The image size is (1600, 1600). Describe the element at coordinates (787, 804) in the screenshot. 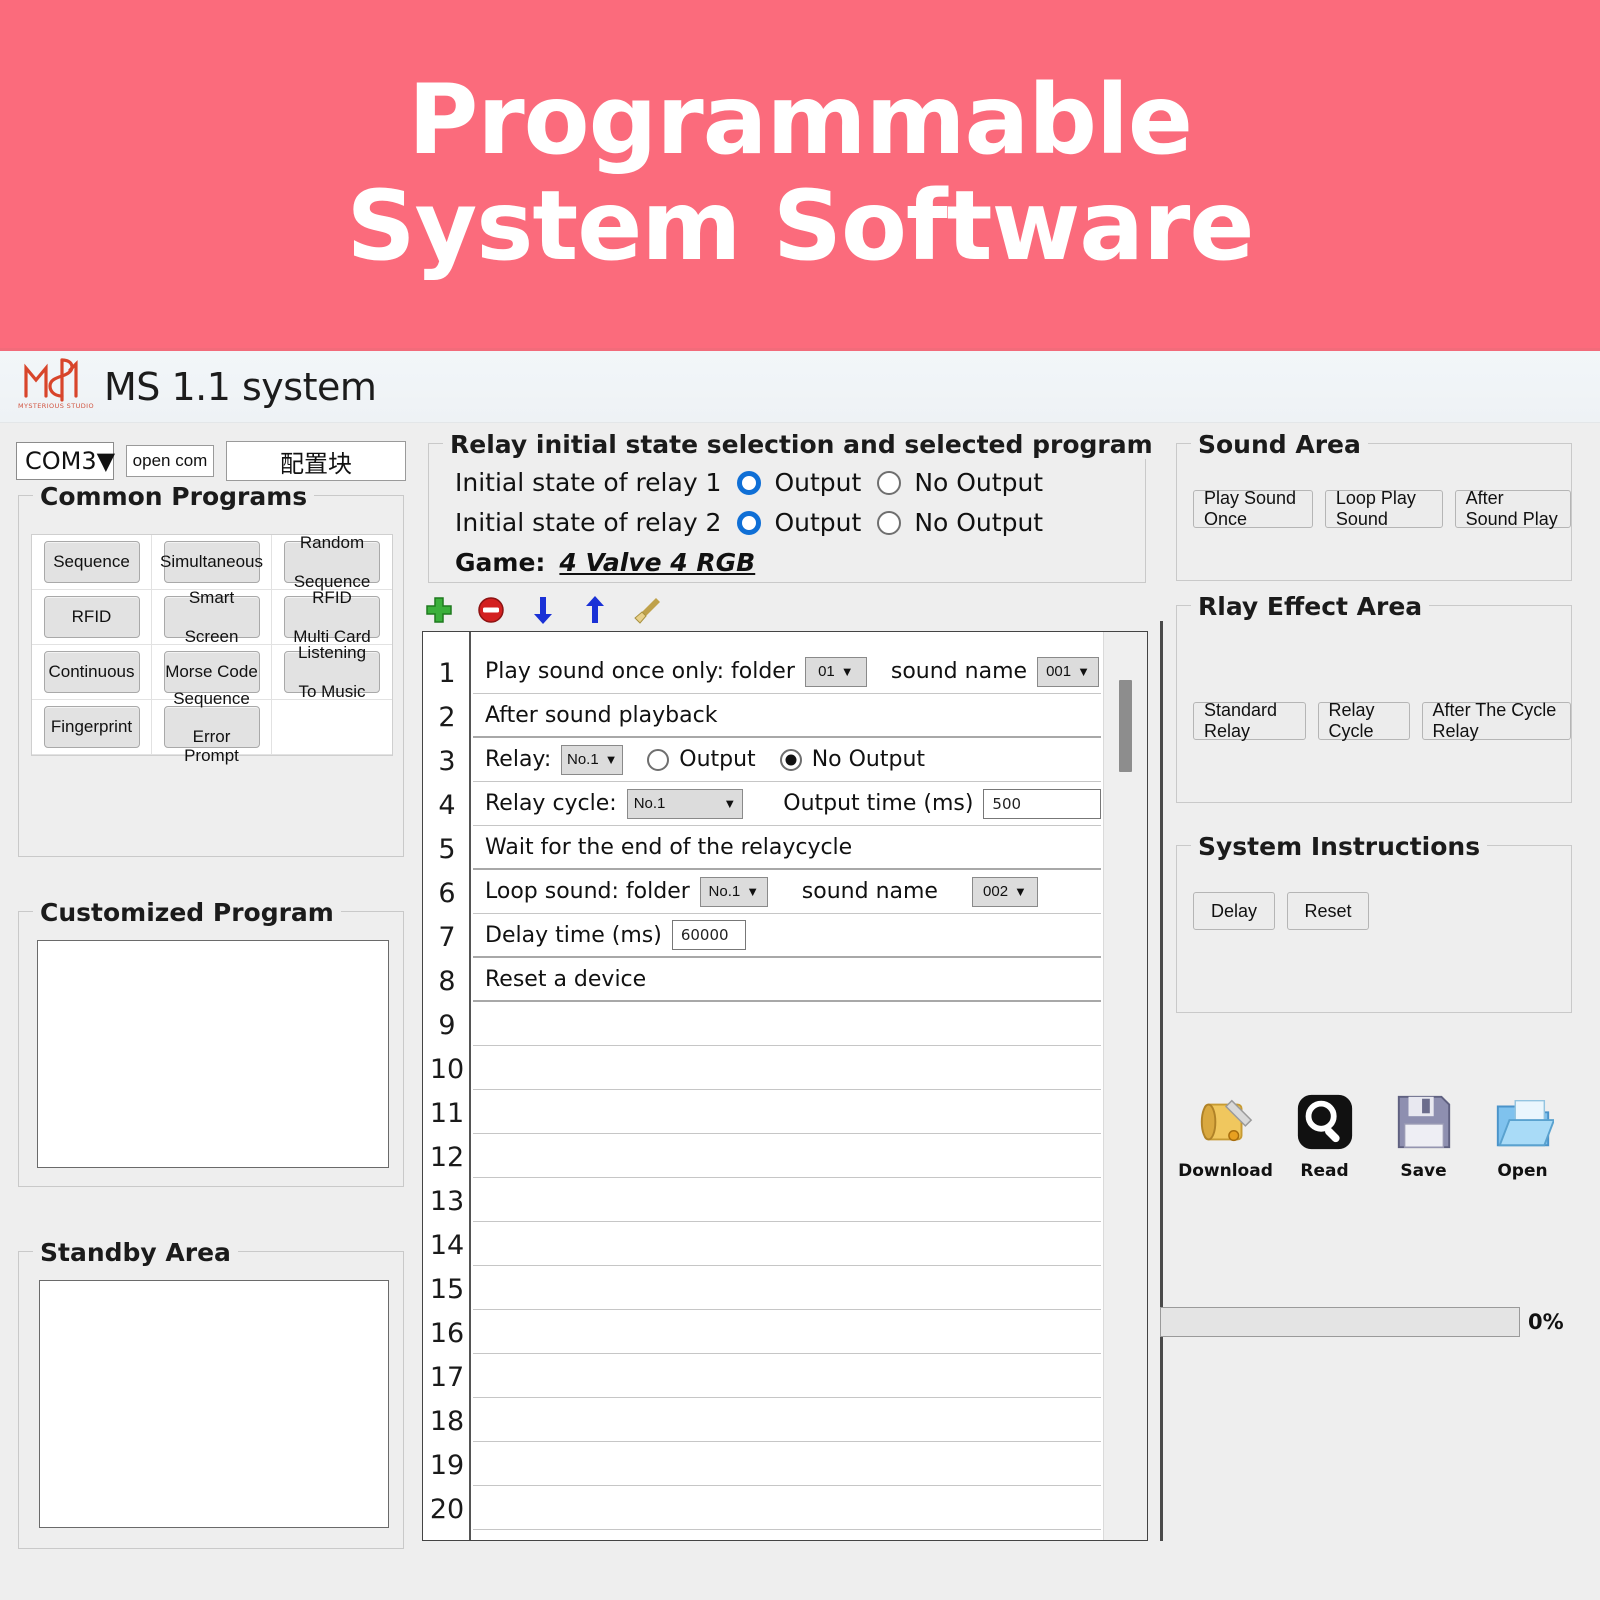

I see `program-list-row: Relay cycle: No.1 ▼ Output time (ms) 500` at that location.